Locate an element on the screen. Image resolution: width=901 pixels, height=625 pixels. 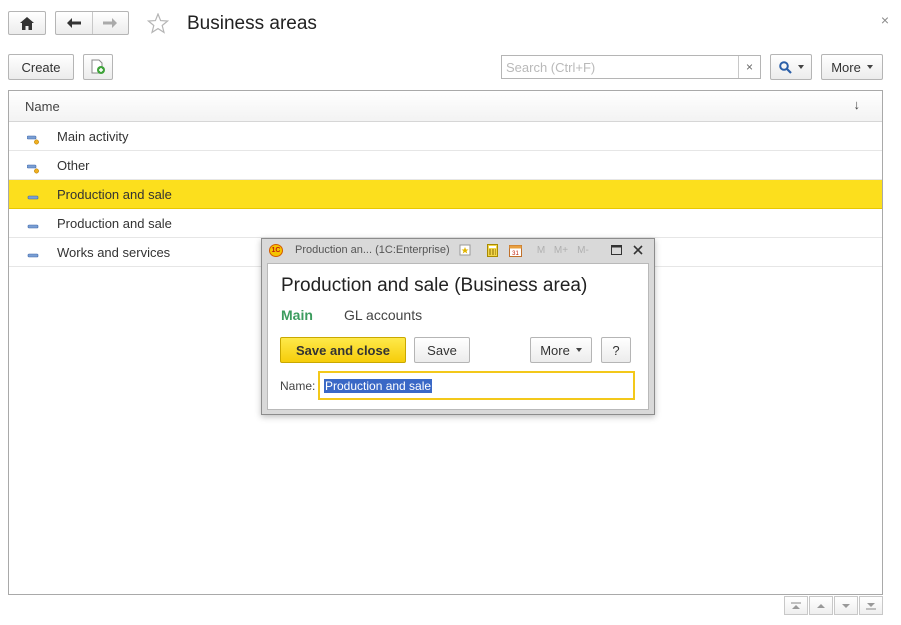
maximize-icon is located at coordinates (616, 250).